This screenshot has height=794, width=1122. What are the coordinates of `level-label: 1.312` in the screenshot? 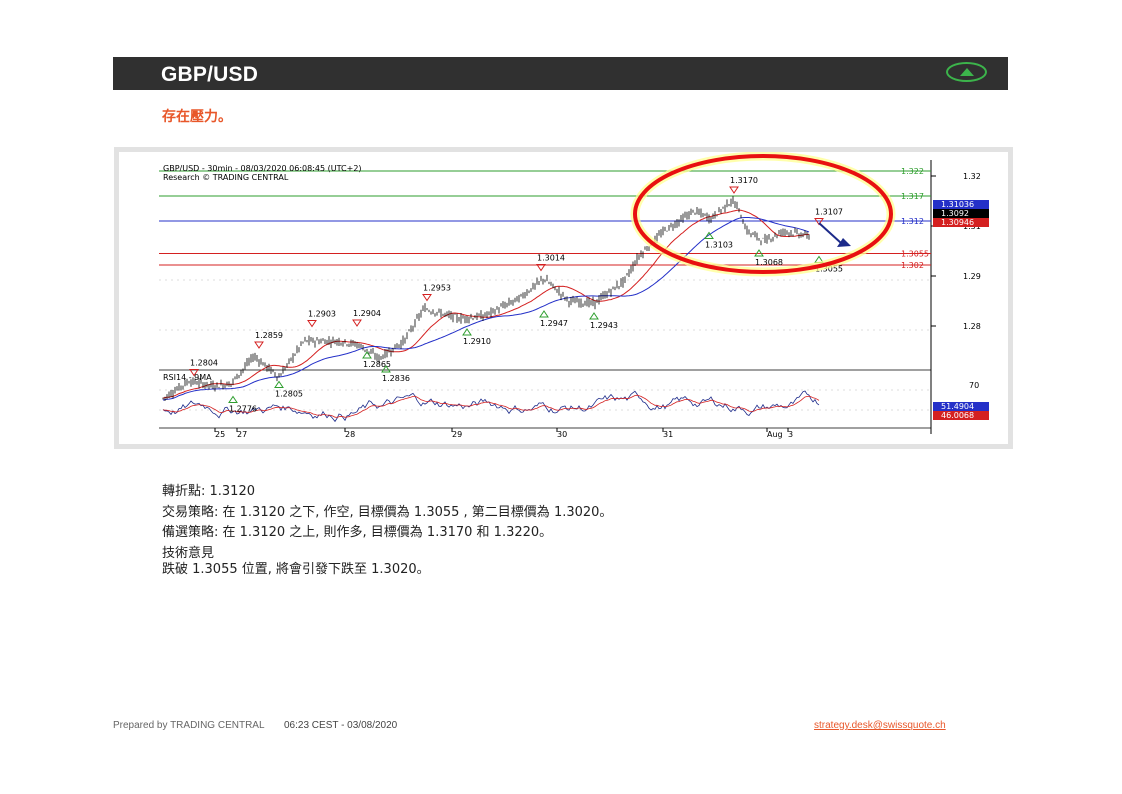 It's located at (912, 221).